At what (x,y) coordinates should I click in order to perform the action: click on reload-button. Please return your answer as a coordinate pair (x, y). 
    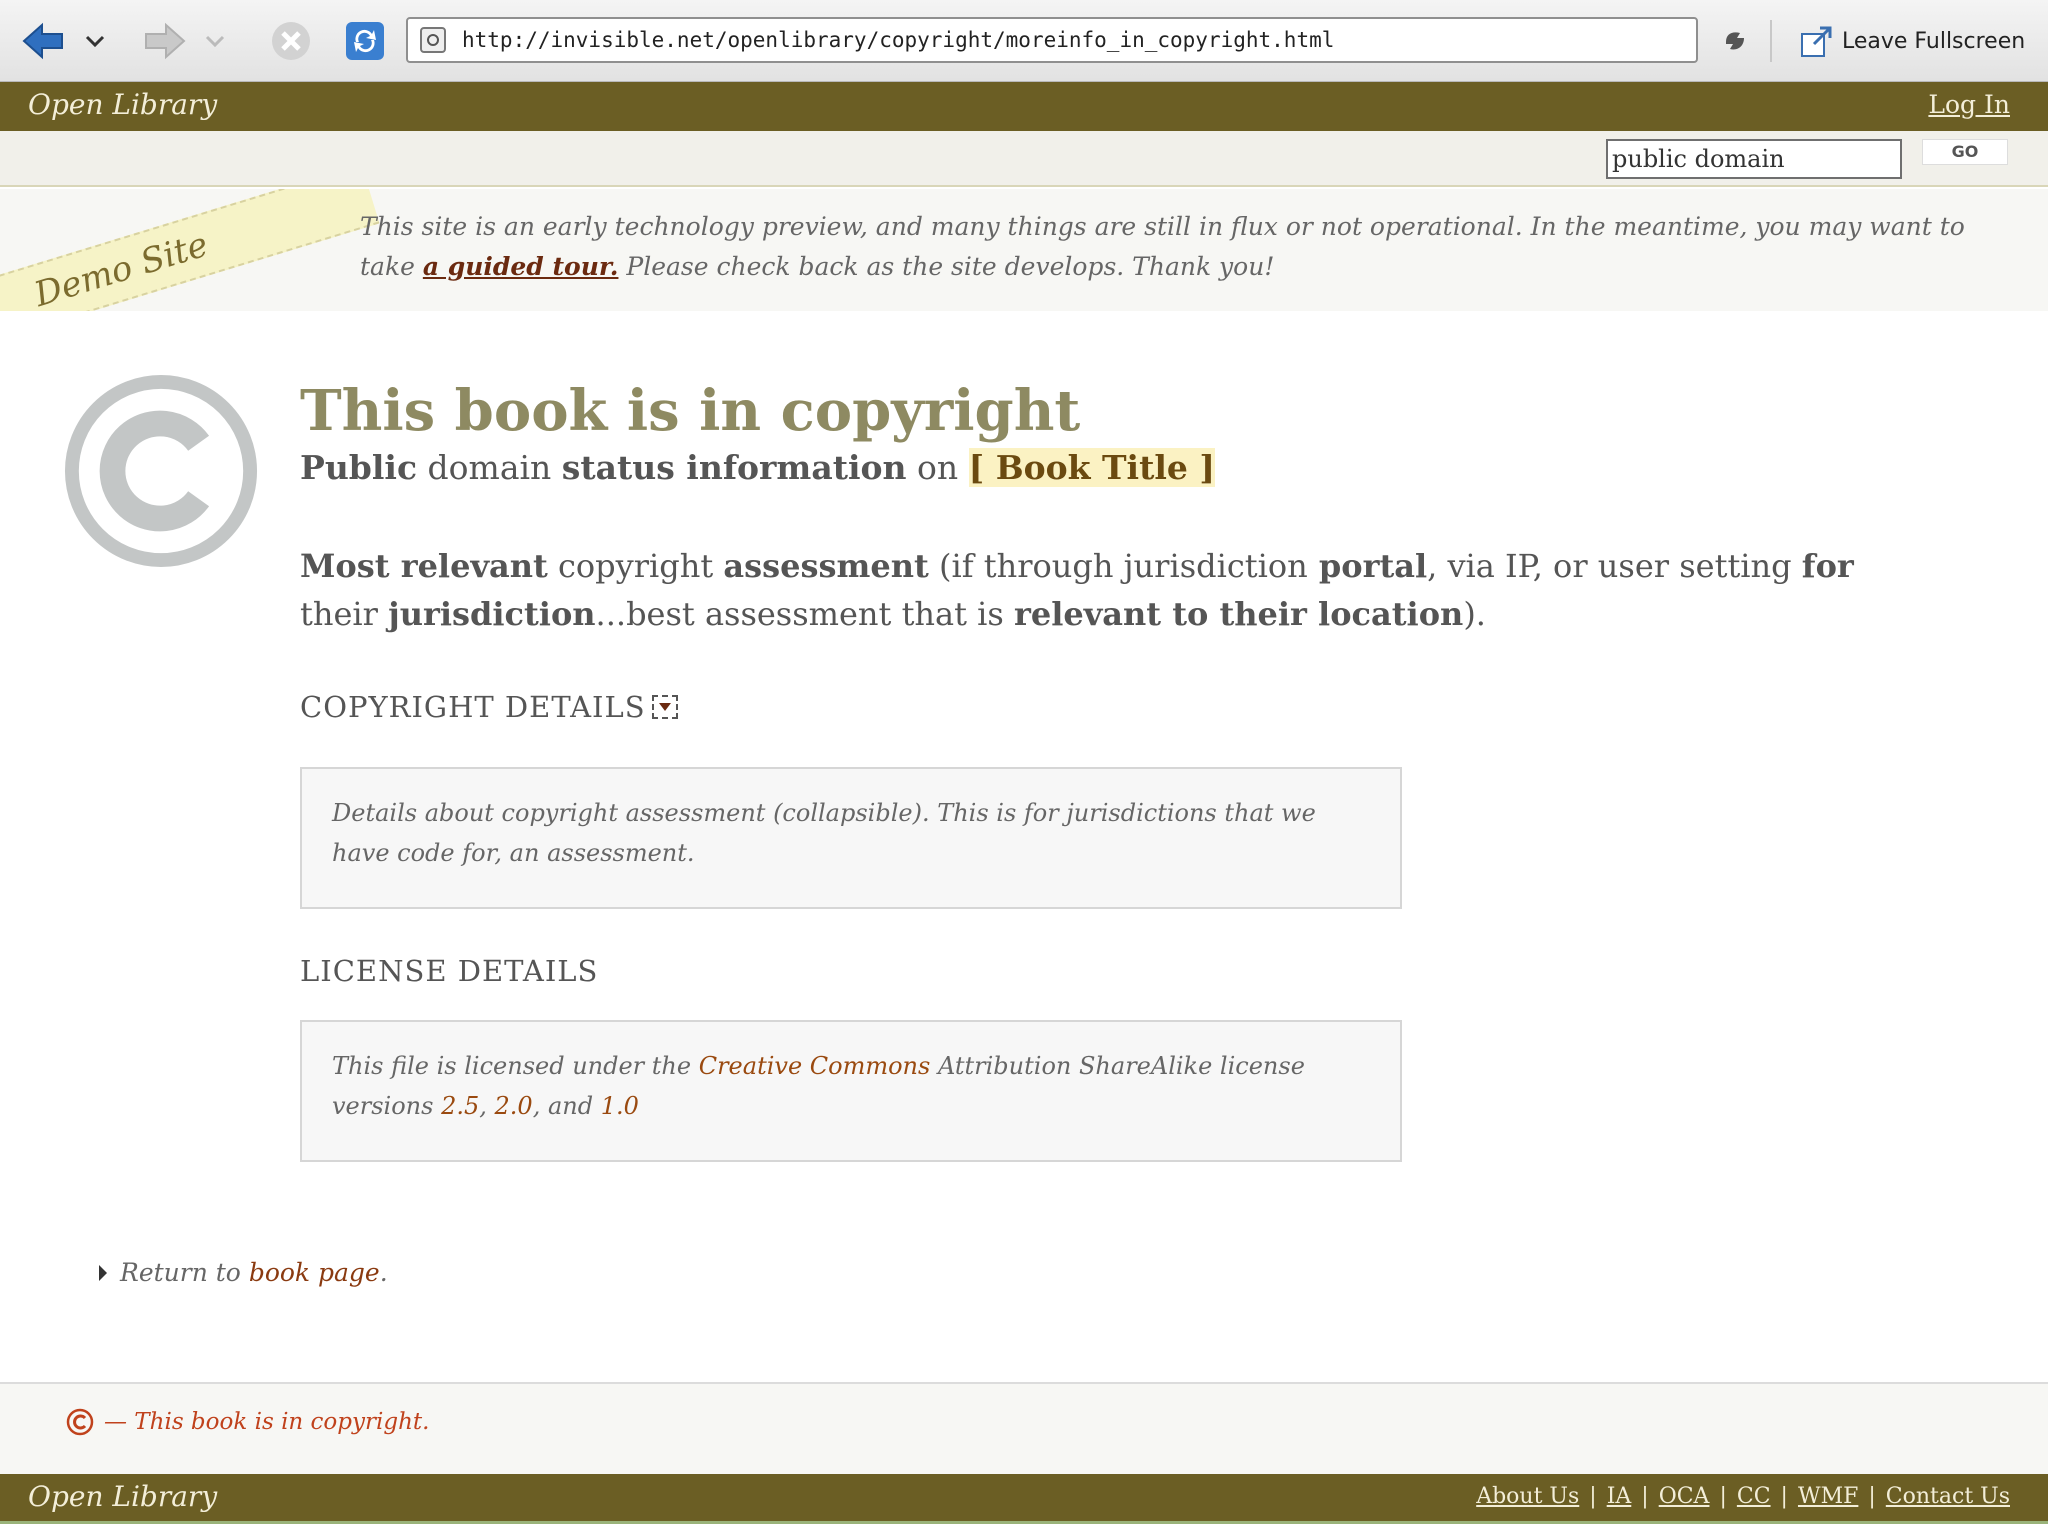
    Looking at the image, I should click on (365, 41).